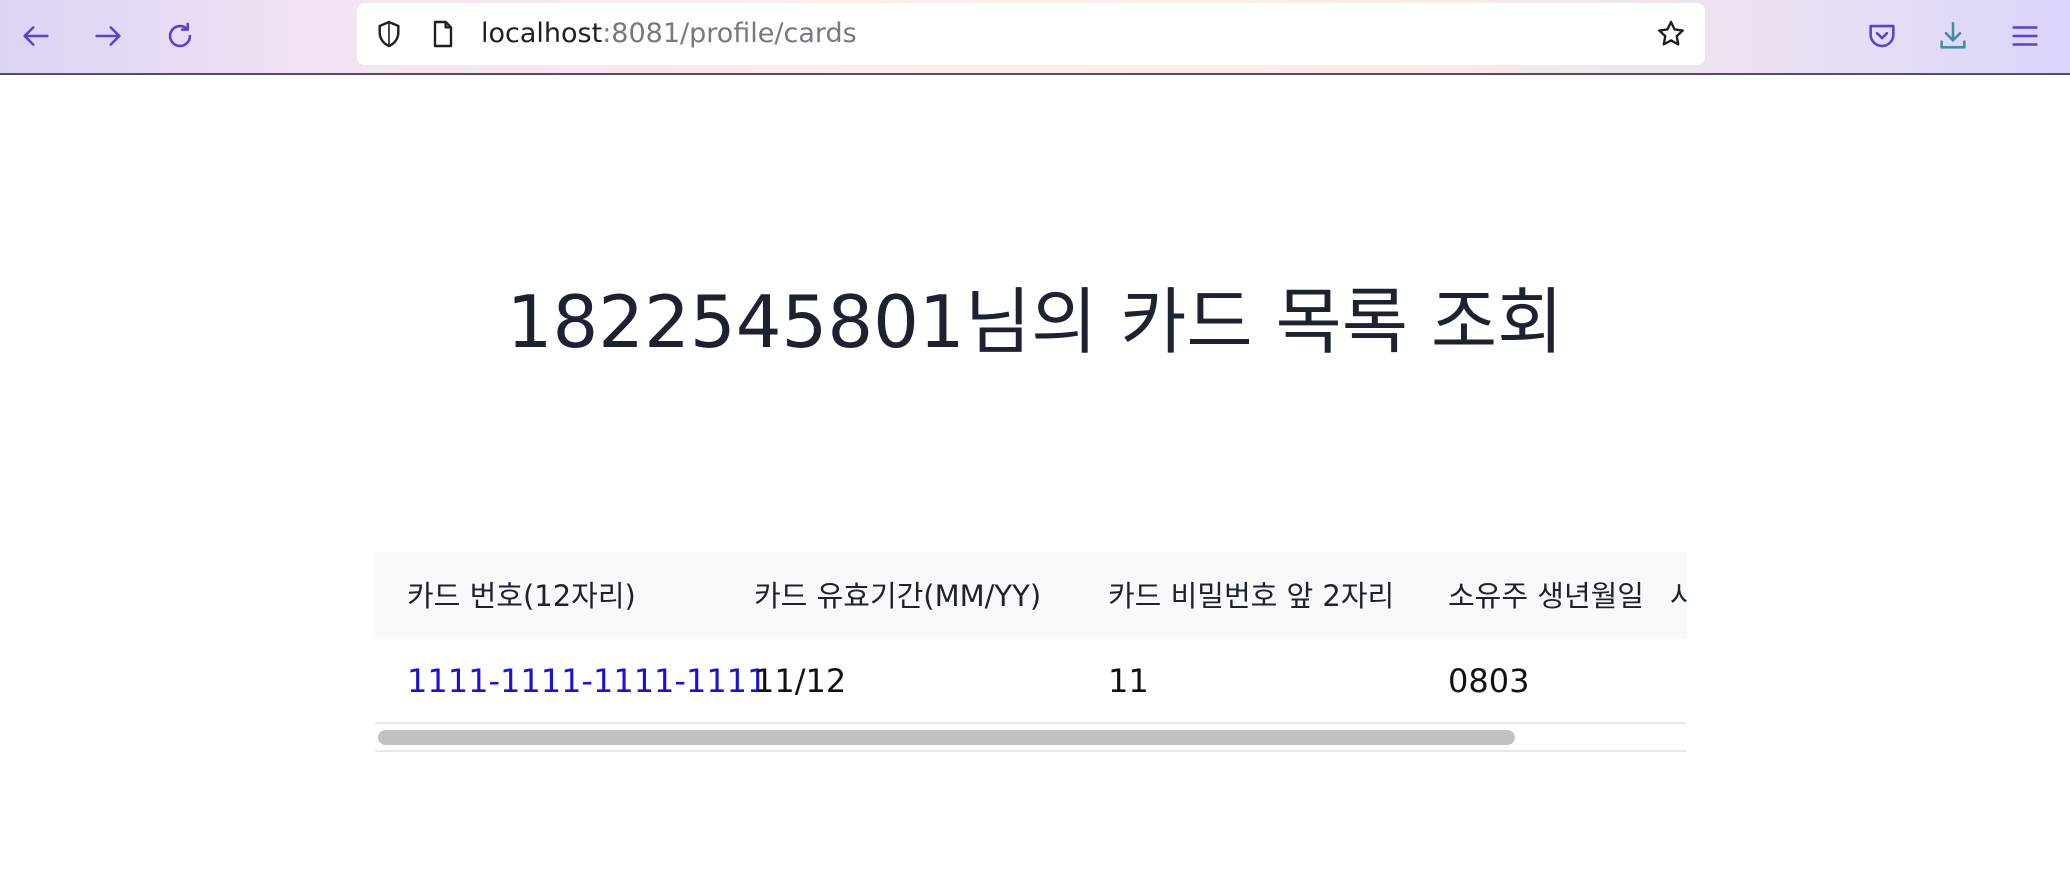  I want to click on card-owner-birth: 0803, so click(1489, 681).